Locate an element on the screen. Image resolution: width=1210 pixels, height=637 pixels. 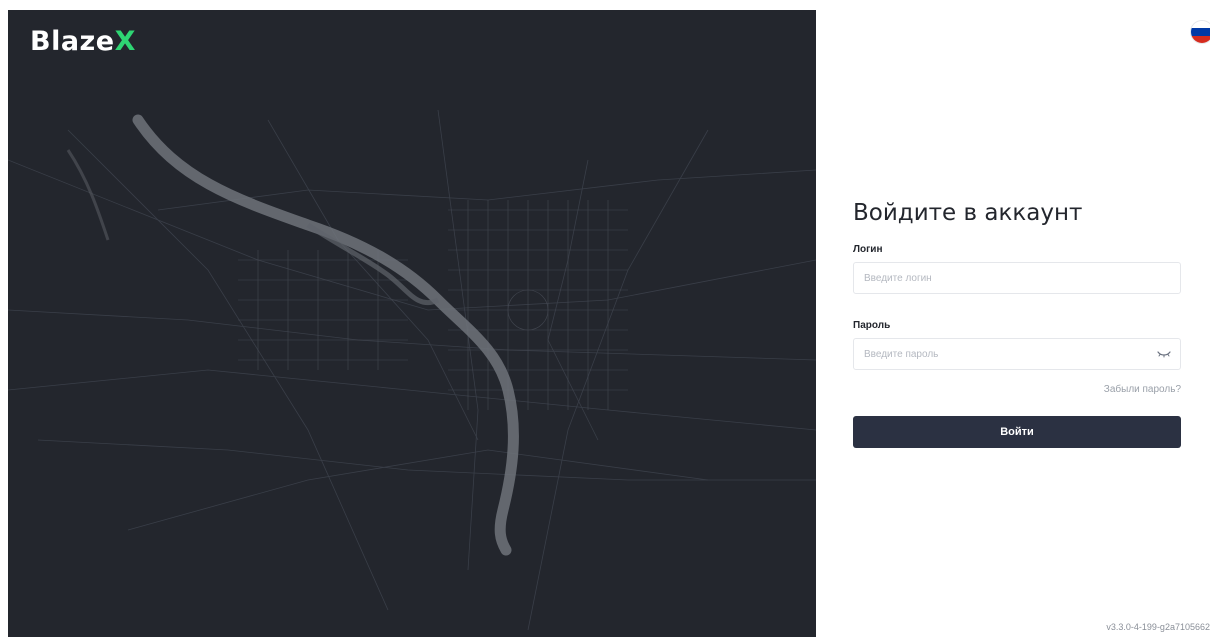
version-label: v3.3.0-4-199-g2a7105662 is located at coordinates (1158, 627).